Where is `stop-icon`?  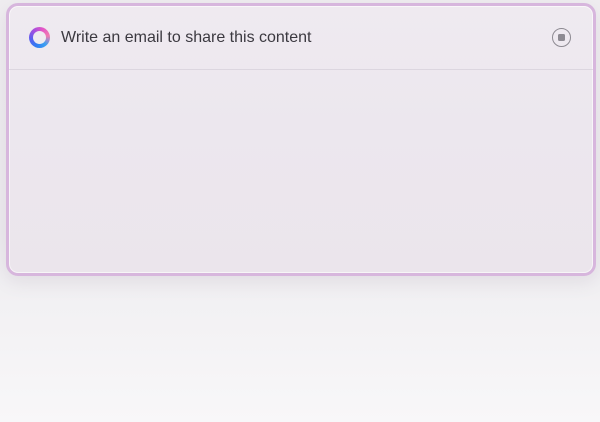
stop-icon is located at coordinates (561, 37).